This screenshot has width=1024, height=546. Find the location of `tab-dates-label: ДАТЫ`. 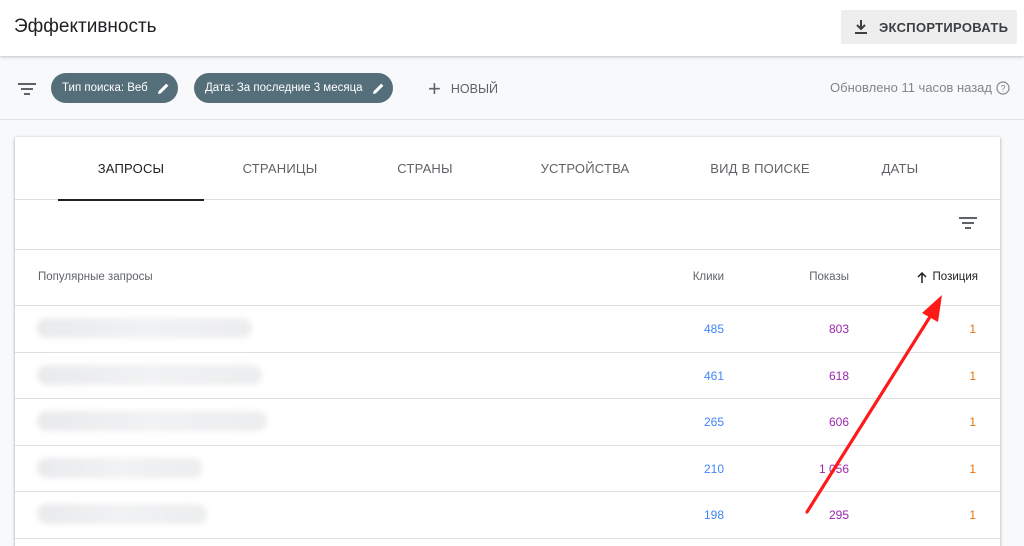

tab-dates-label: ДАТЫ is located at coordinates (900, 168).